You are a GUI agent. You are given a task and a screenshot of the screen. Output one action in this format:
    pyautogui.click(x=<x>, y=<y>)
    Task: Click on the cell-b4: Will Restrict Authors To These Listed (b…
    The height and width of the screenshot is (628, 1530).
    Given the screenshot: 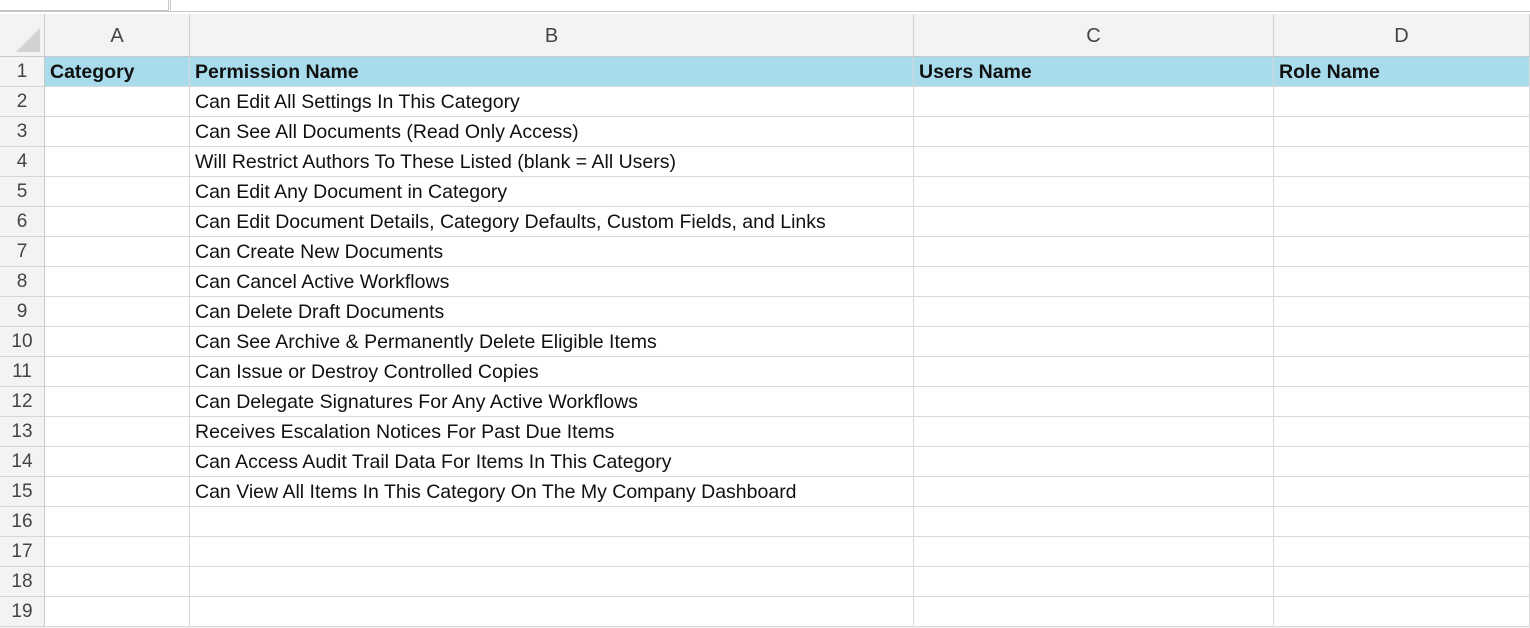 What is the action you would take?
    pyautogui.click(x=552, y=162)
    